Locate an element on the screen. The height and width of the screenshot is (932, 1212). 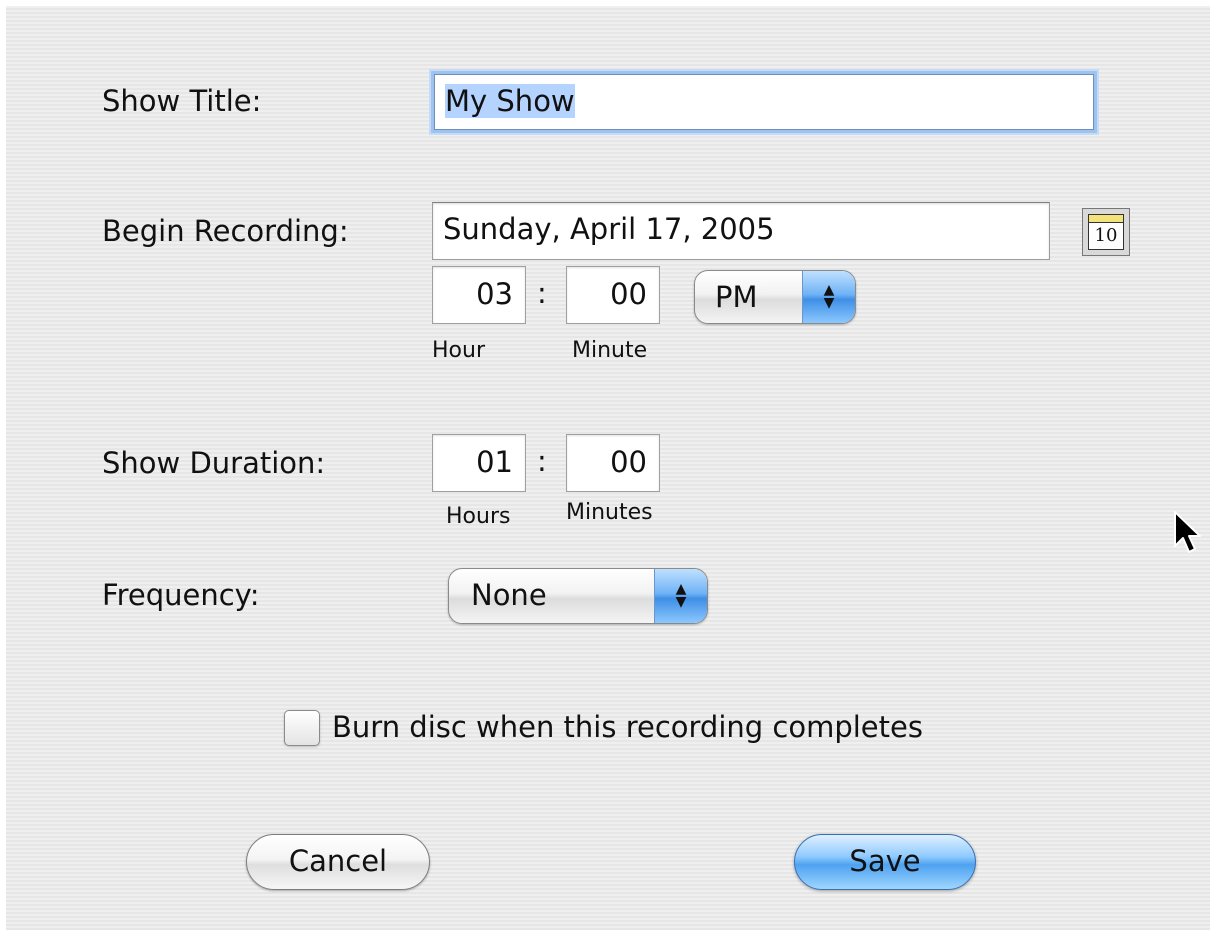
hours-caption: Hours is located at coordinates (478, 516).